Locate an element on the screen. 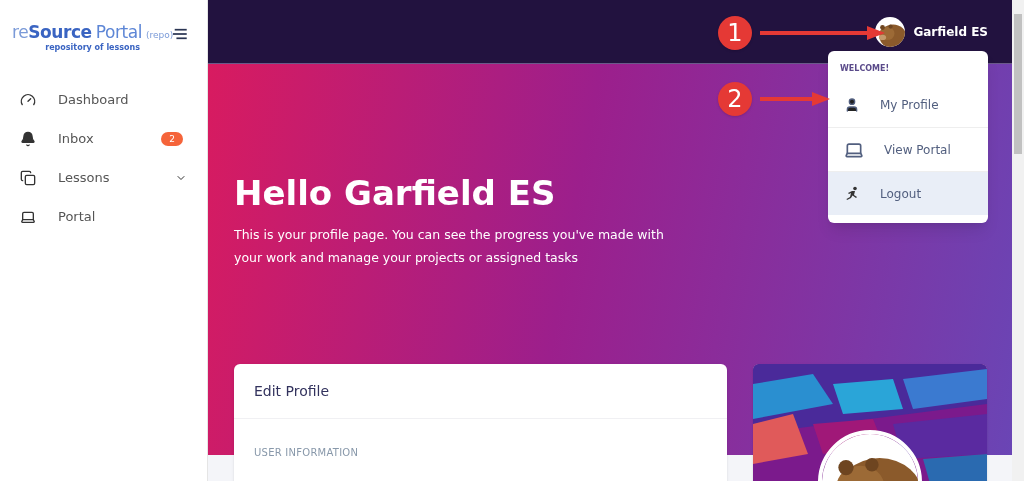 The width and height of the screenshot is (1024, 481). arrow is located at coordinates (795, 99).